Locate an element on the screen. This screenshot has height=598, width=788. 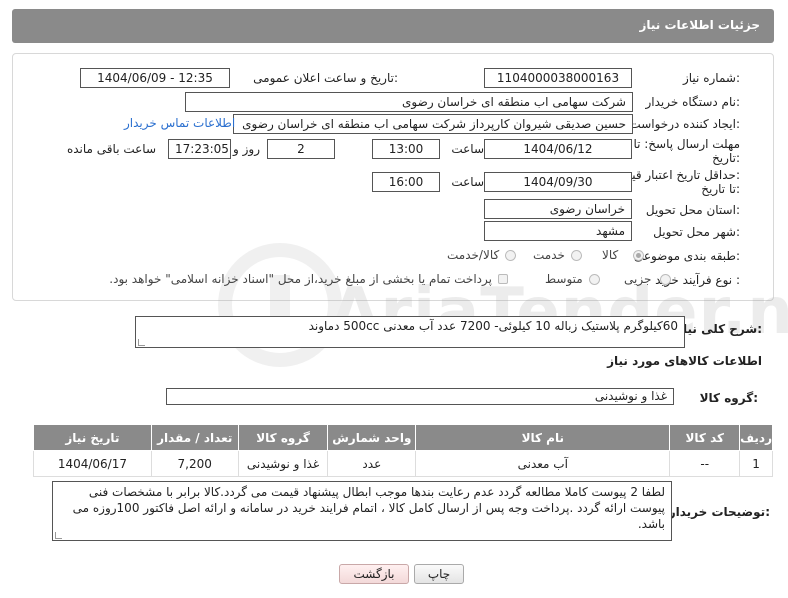
province-label: استان محل تحویل: is located at coordinates (692, 210).